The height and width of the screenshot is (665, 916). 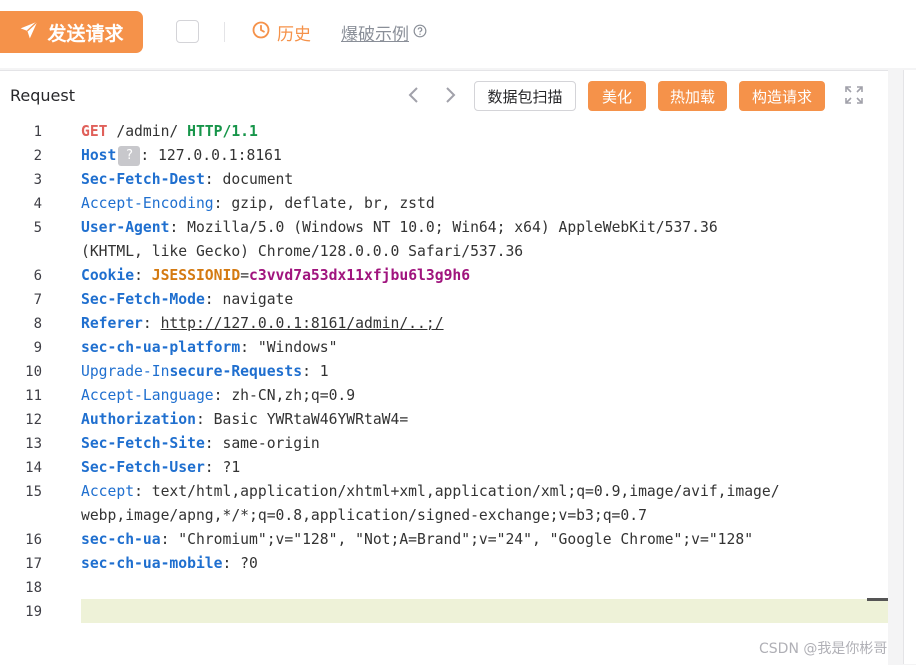 What do you see at coordinates (94, 131) in the screenshot?
I see `http-method: GET` at bounding box center [94, 131].